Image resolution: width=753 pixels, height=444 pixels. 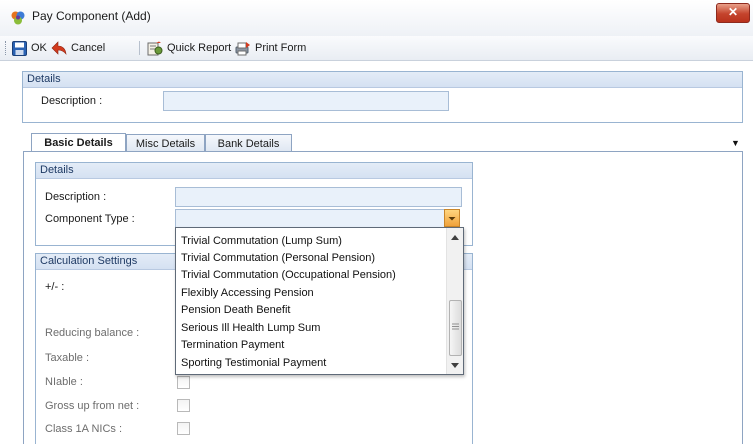 I want to click on report-icon, so click(x=155, y=48).